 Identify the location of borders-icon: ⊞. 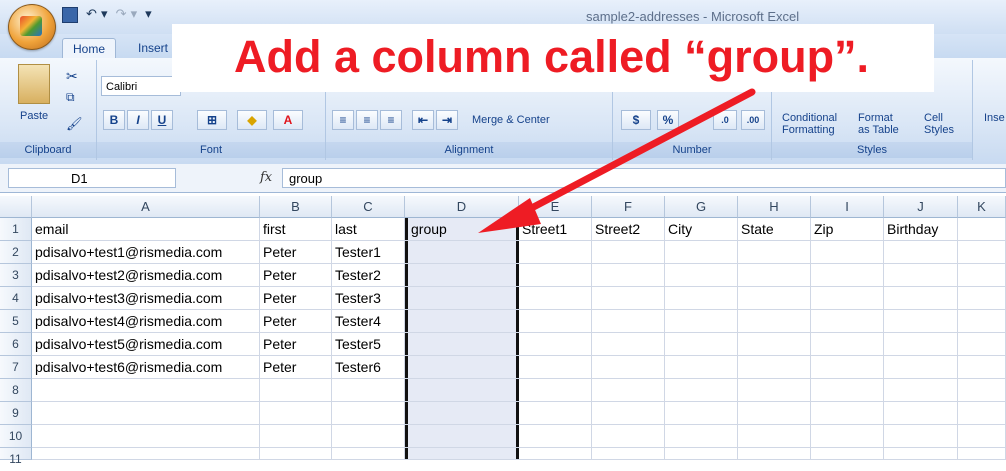
(212, 120).